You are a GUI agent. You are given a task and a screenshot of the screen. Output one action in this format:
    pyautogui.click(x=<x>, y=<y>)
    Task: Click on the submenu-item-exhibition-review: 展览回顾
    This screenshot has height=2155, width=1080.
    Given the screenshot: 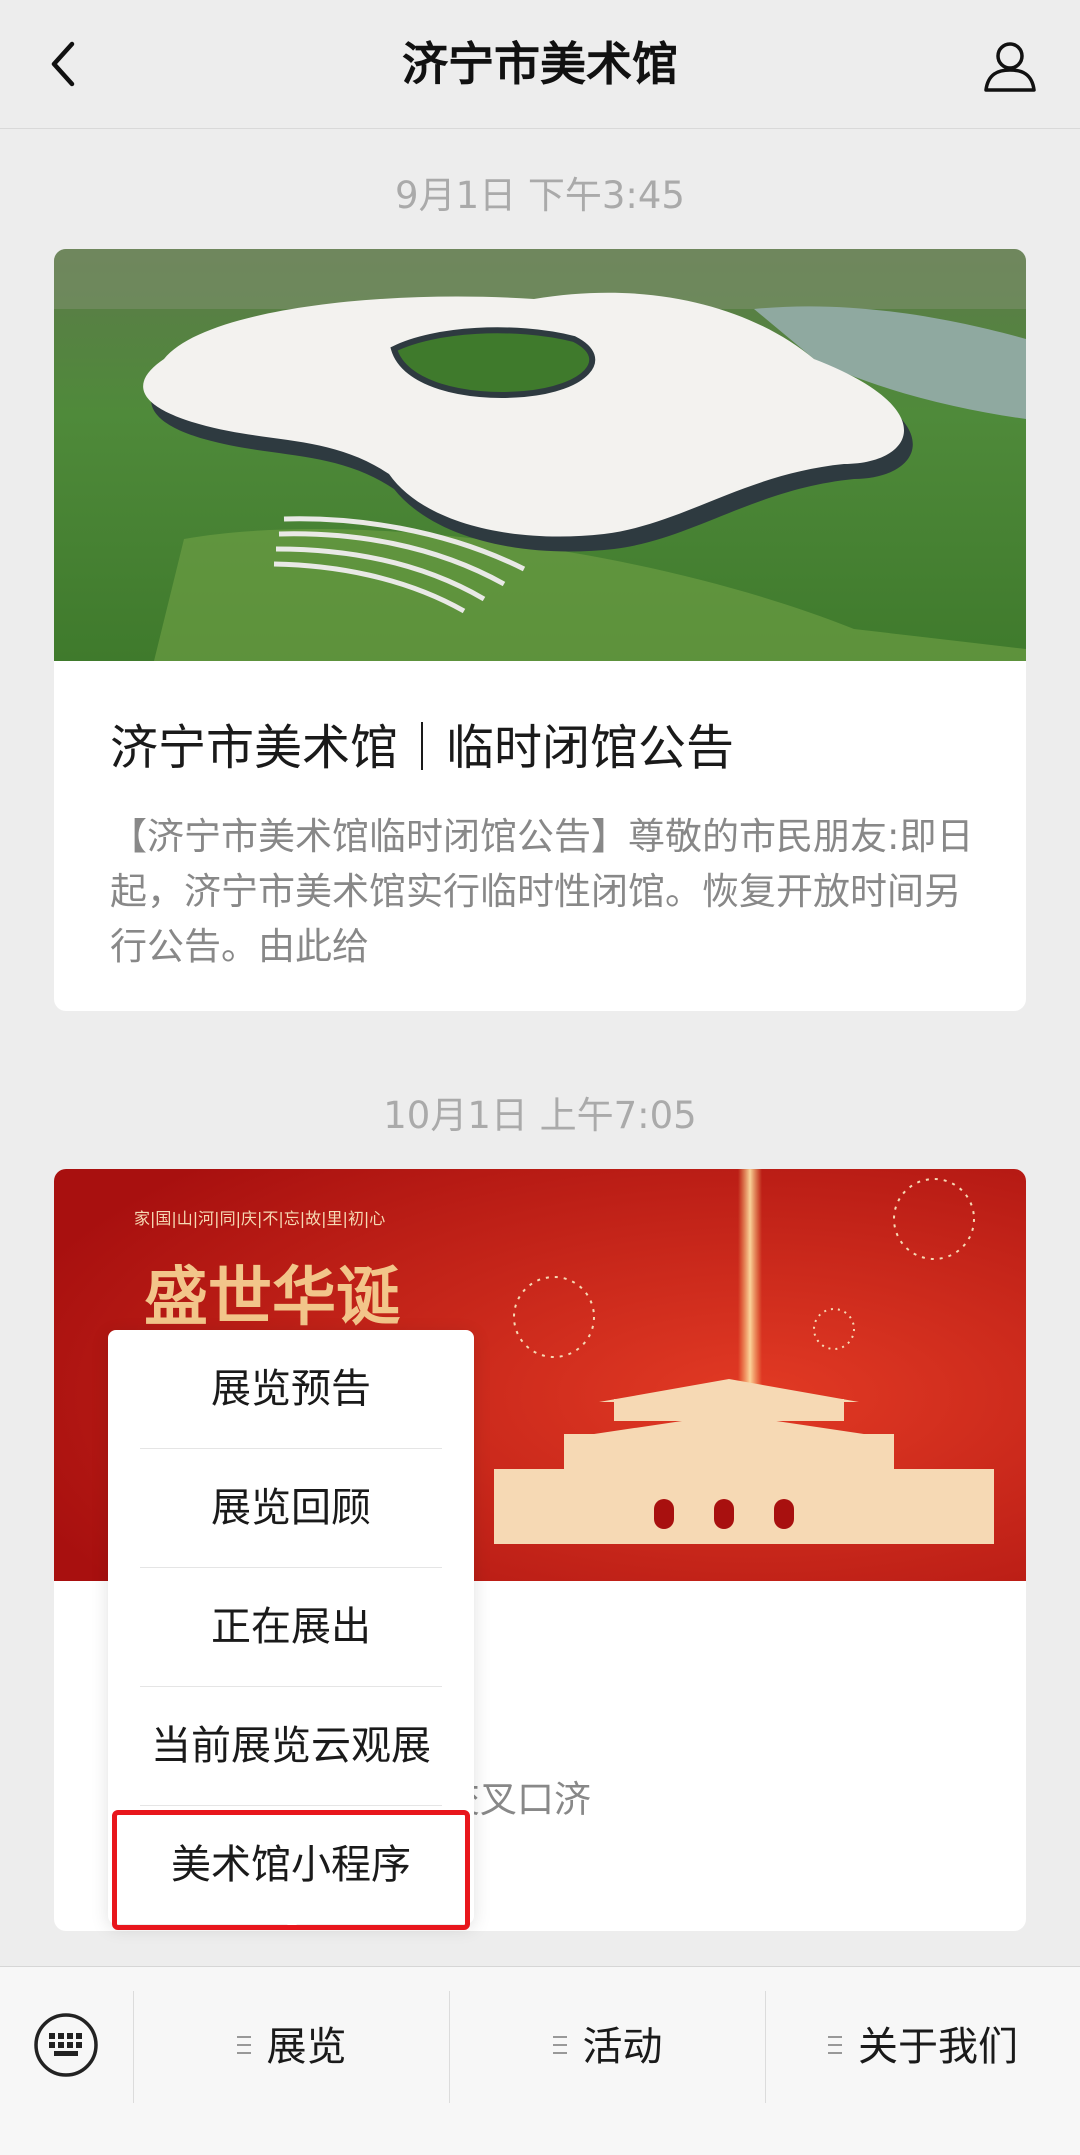 What is the action you would take?
    pyautogui.click(x=291, y=1508)
    